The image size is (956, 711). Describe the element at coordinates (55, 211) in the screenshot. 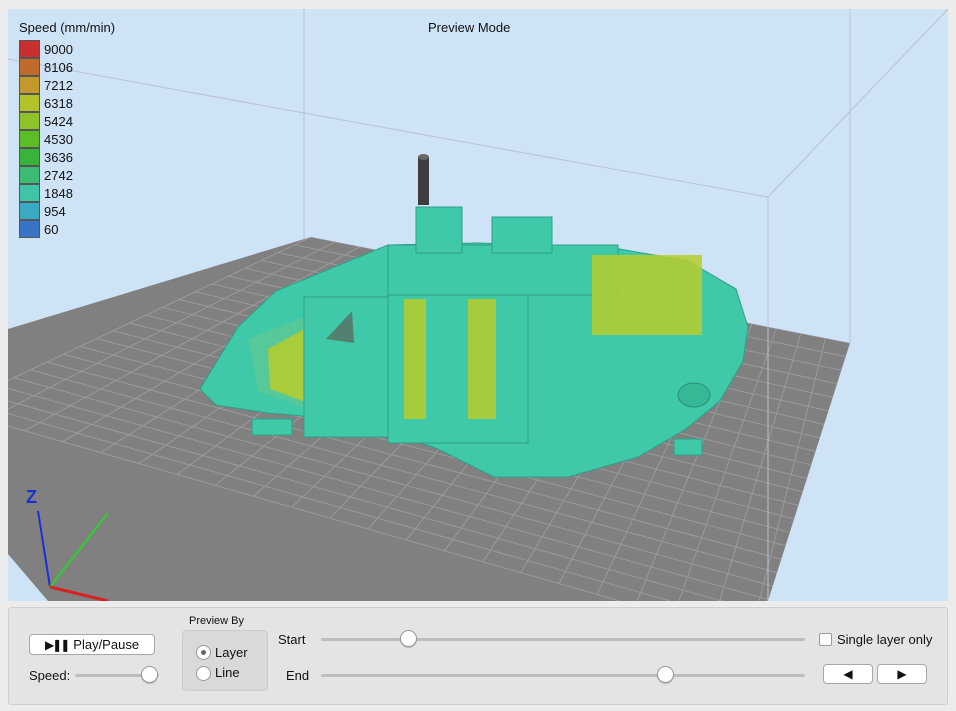

I see `legend-label: 954` at that location.